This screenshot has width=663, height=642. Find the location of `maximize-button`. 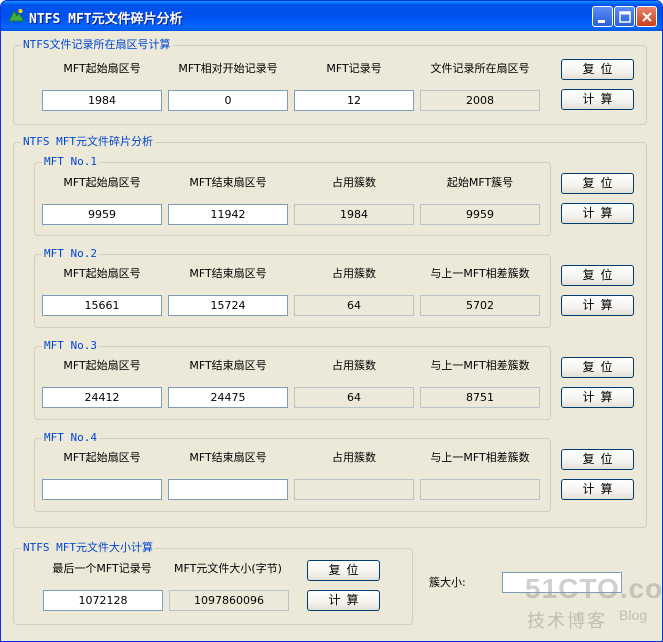

maximize-button is located at coordinates (624, 16).